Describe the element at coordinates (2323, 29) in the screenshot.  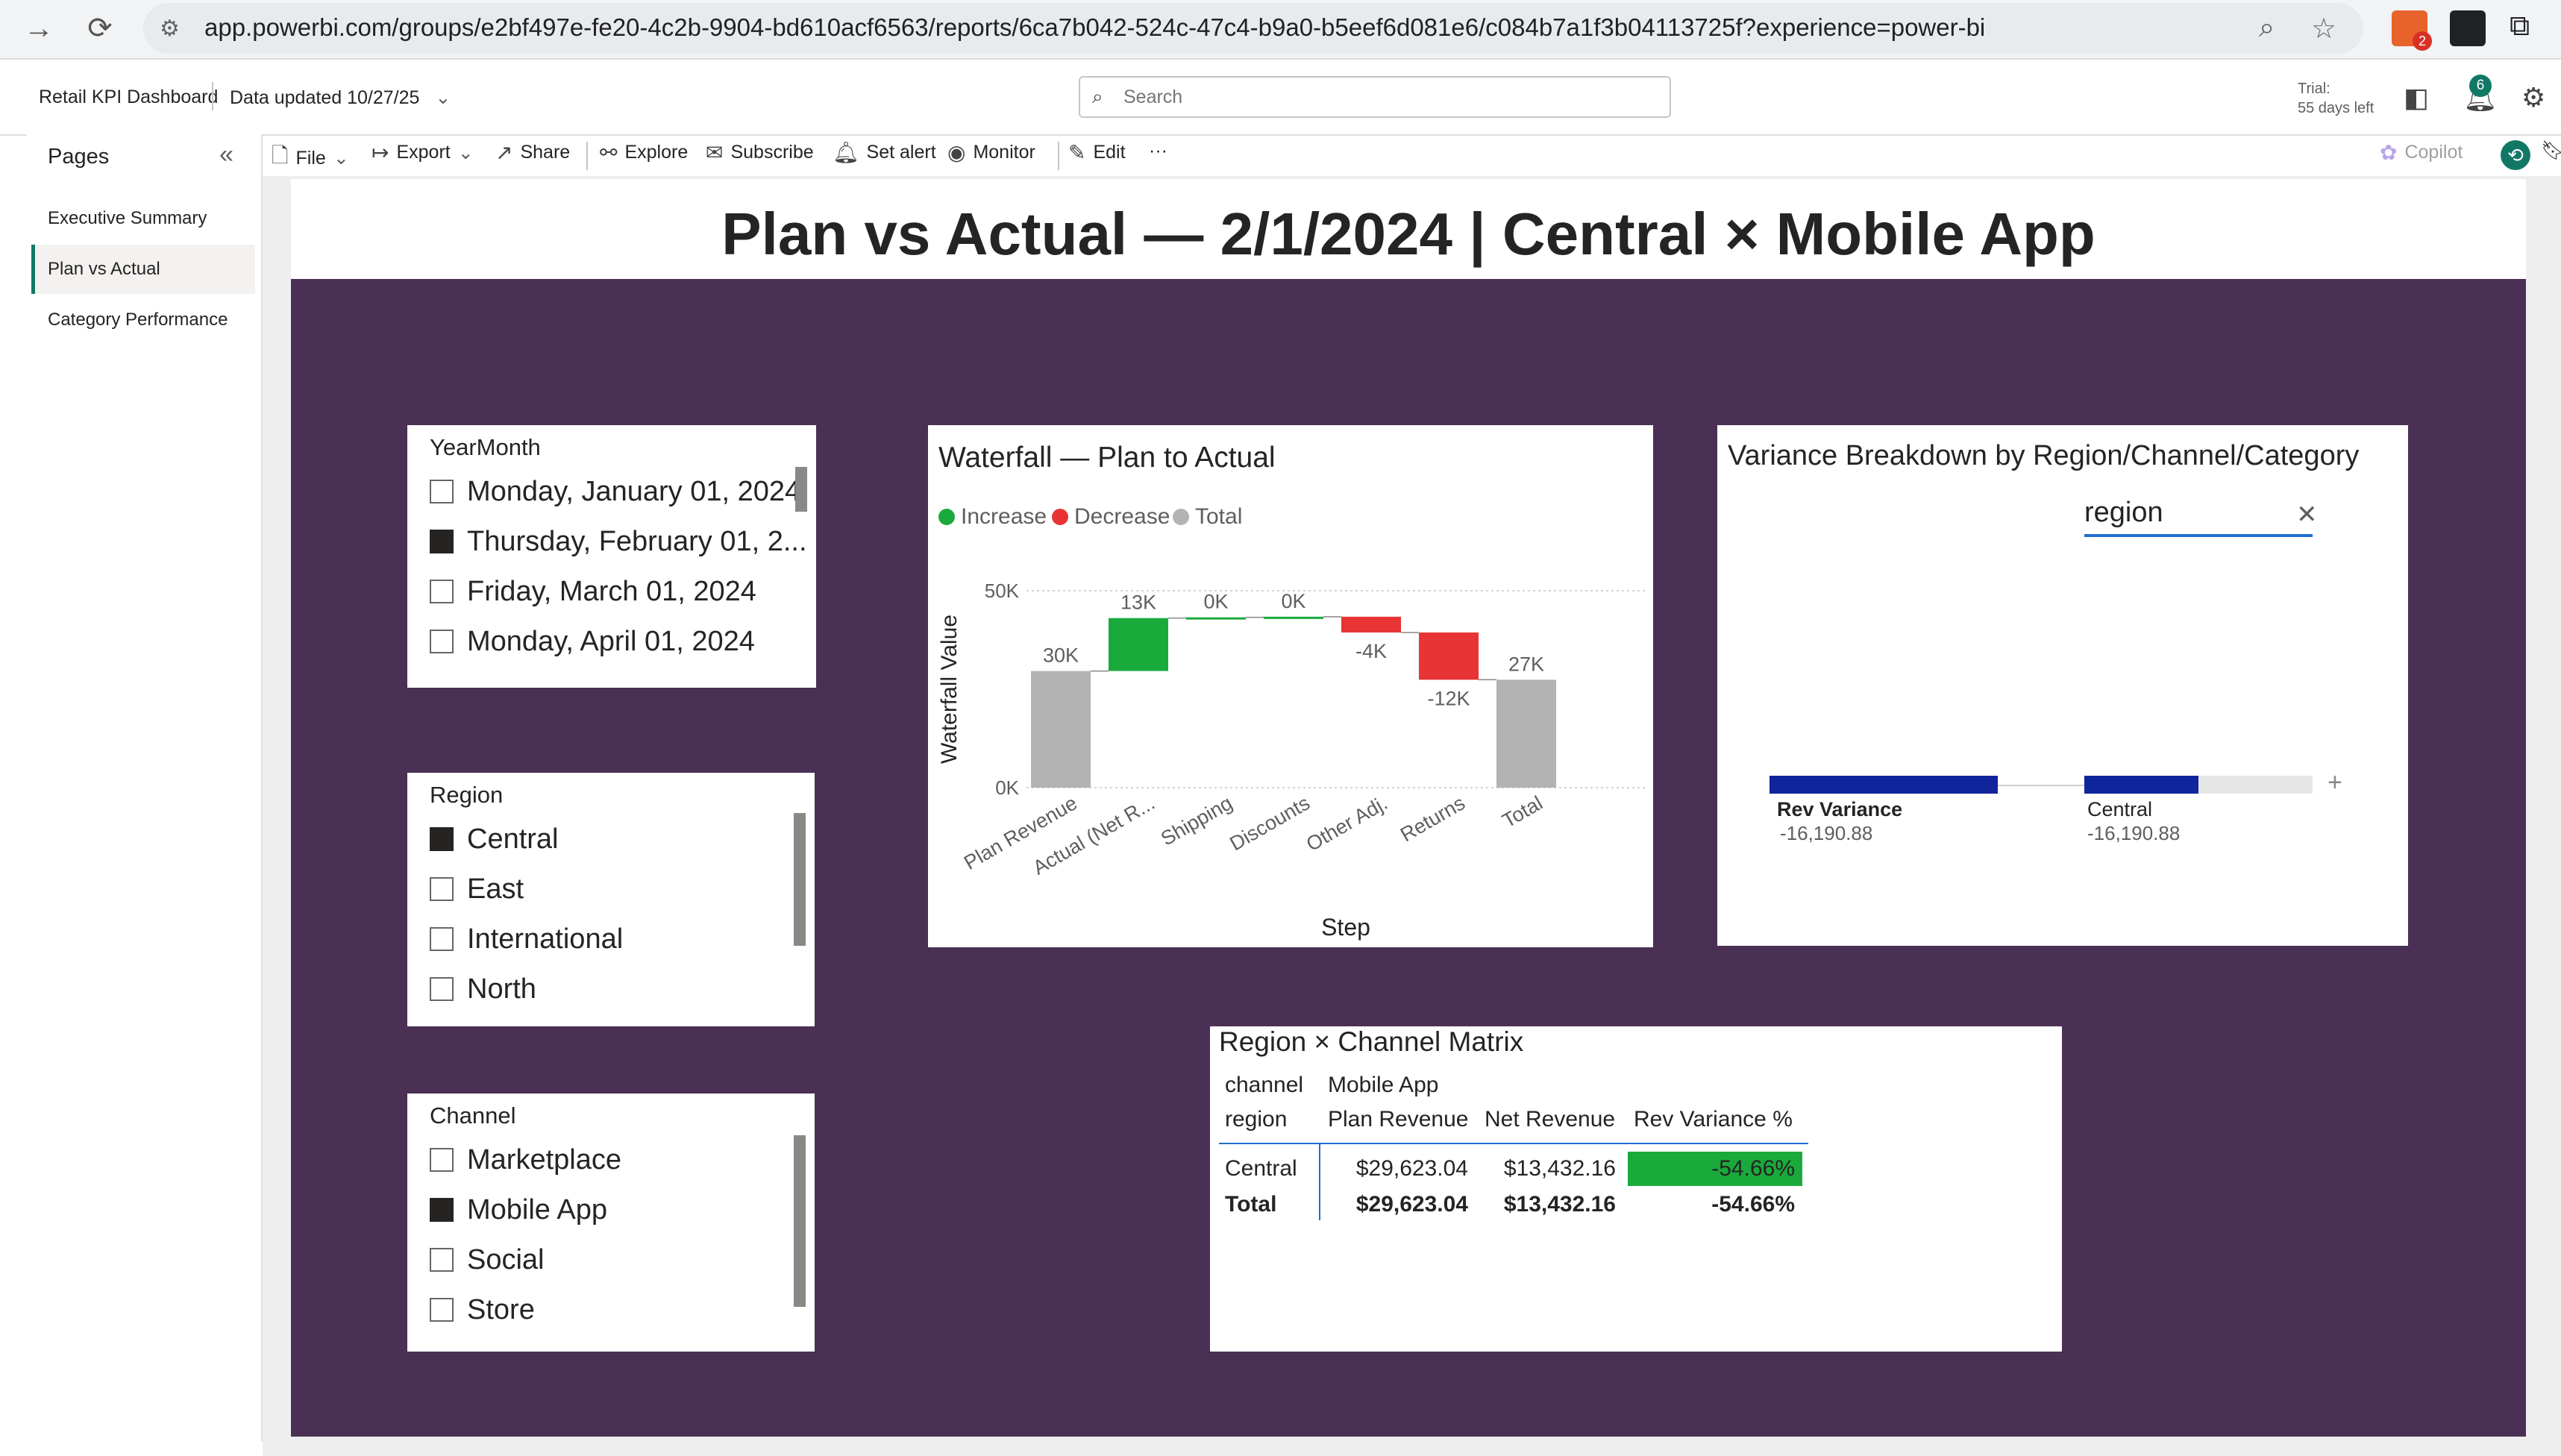
I see `bookmark-star-icon: ☆` at that location.